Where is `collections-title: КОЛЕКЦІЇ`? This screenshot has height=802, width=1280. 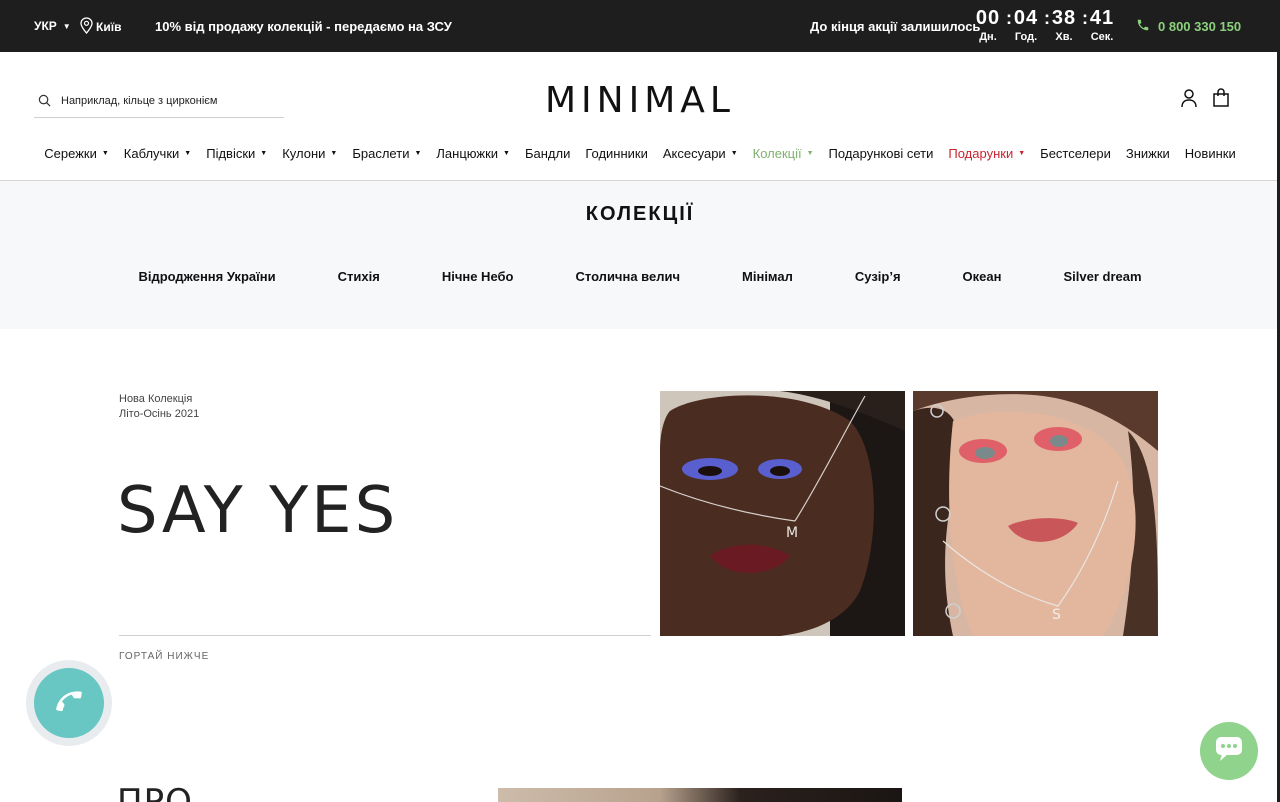
collections-title: КОЛЕКЦІЇ is located at coordinates (640, 214).